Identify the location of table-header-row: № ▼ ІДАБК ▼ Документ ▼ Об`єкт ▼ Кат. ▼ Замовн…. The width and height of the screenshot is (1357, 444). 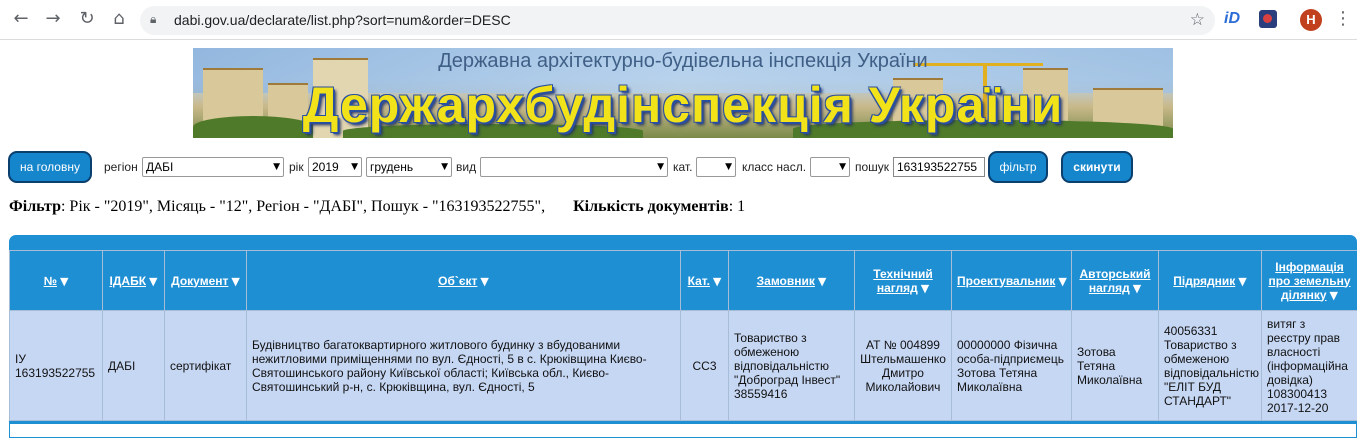
(683, 280).